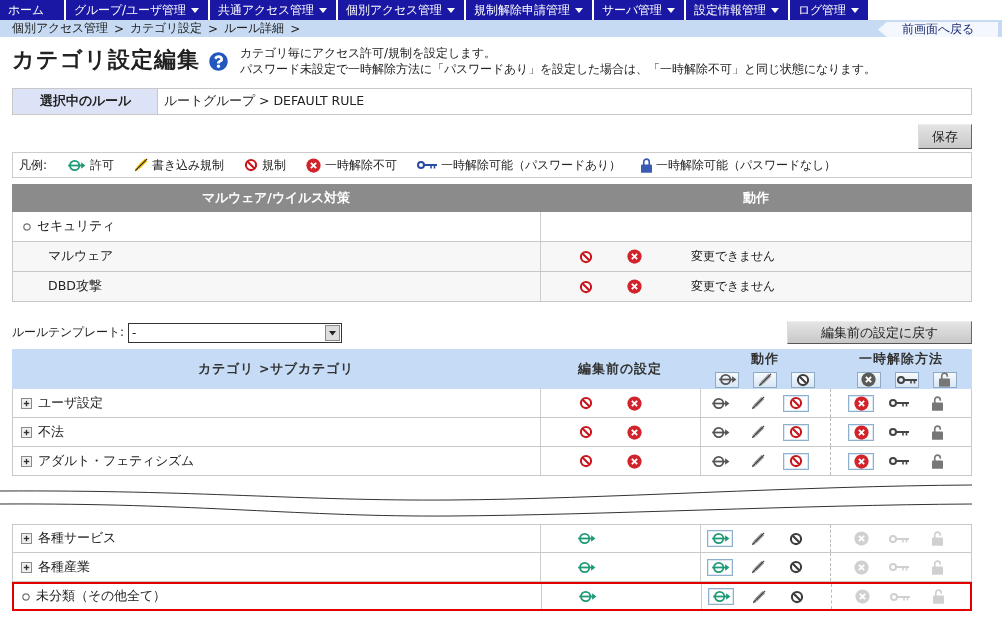  I want to click on back-link: 前画面へ戻る, so click(938, 29).